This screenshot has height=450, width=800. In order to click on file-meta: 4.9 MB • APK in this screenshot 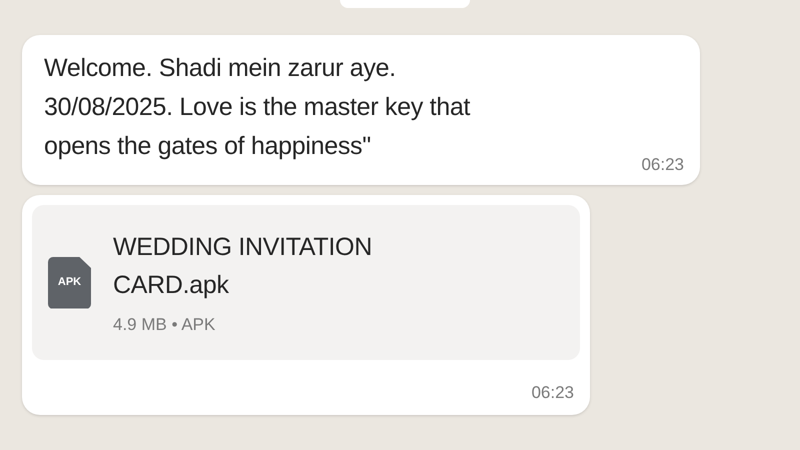, I will do `click(164, 325)`.